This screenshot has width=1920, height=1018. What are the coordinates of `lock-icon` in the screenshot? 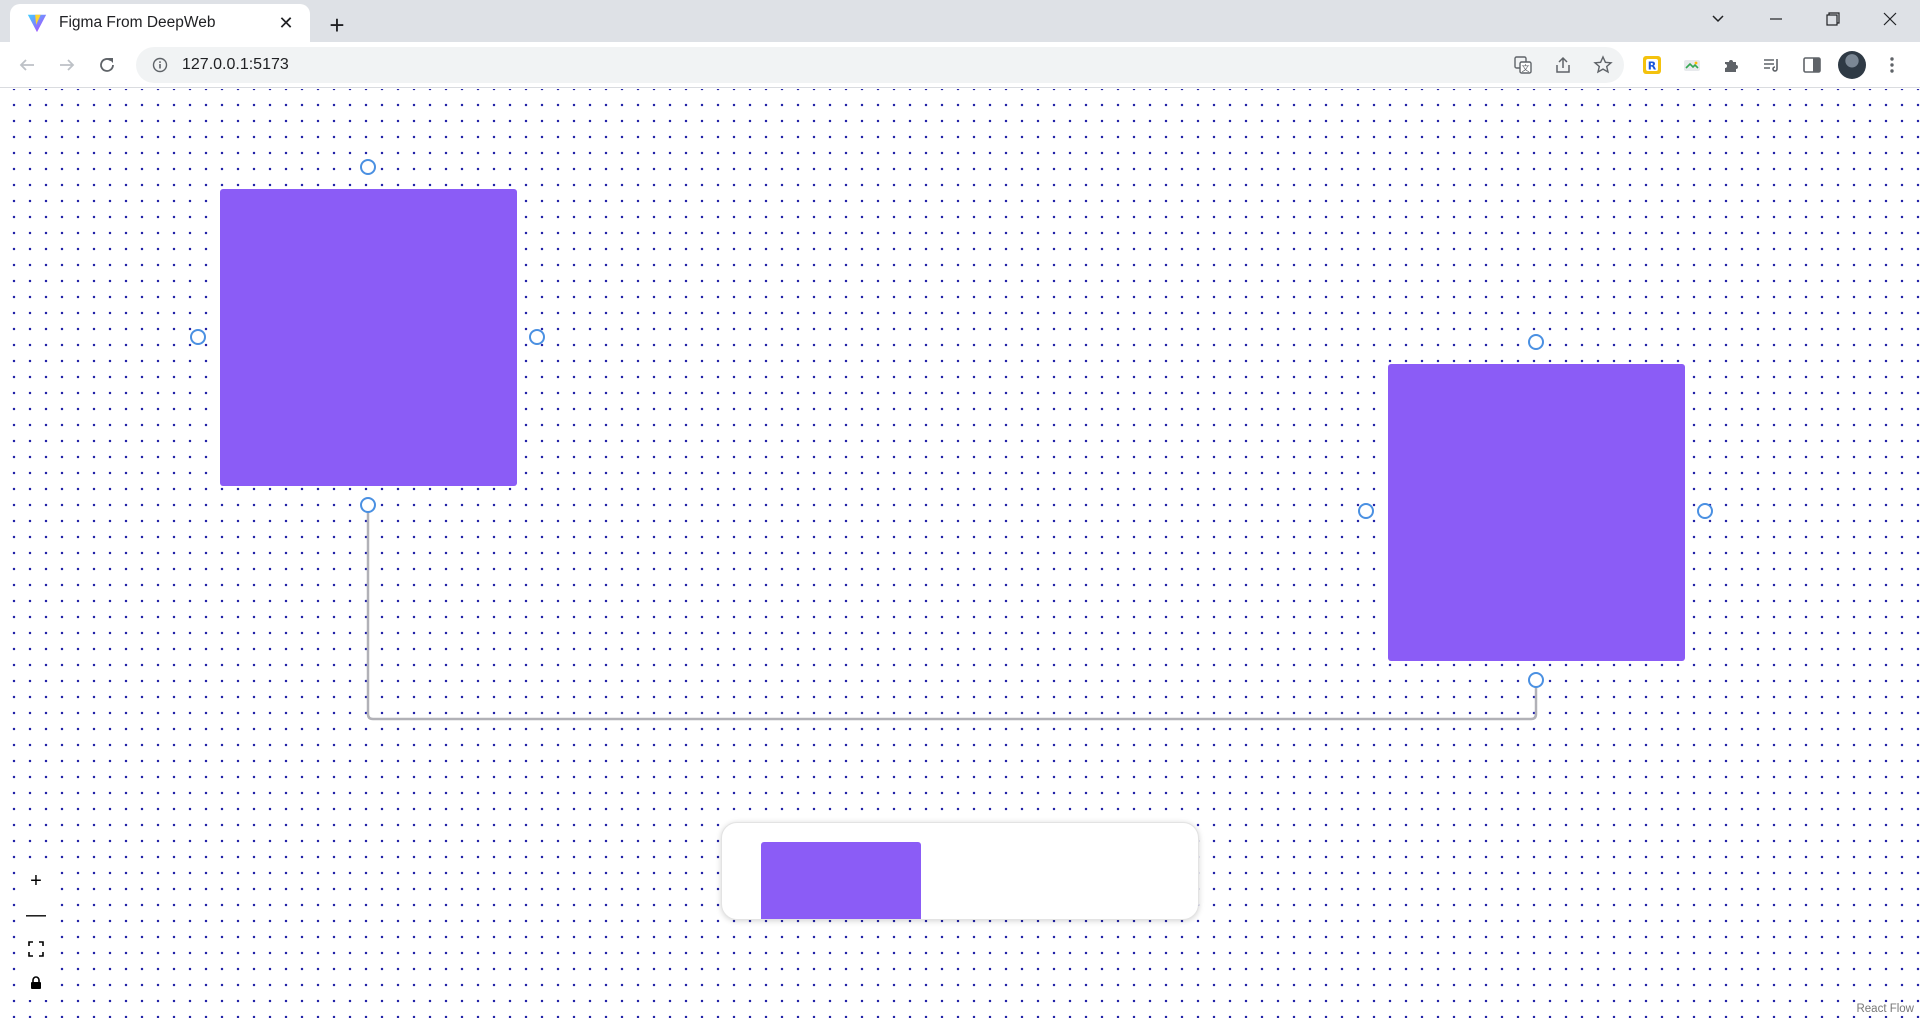 It's located at (36, 982).